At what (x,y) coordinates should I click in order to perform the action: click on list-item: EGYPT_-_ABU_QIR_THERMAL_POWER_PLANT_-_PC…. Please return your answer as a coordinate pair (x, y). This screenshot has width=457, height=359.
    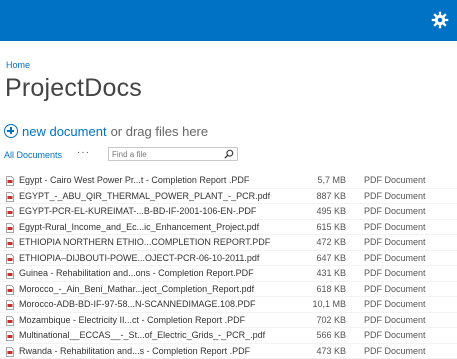
    Looking at the image, I should click on (228, 197).